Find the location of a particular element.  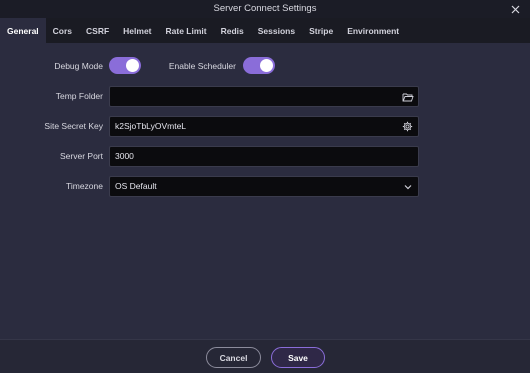

temp-folder-input is located at coordinates (264, 96).